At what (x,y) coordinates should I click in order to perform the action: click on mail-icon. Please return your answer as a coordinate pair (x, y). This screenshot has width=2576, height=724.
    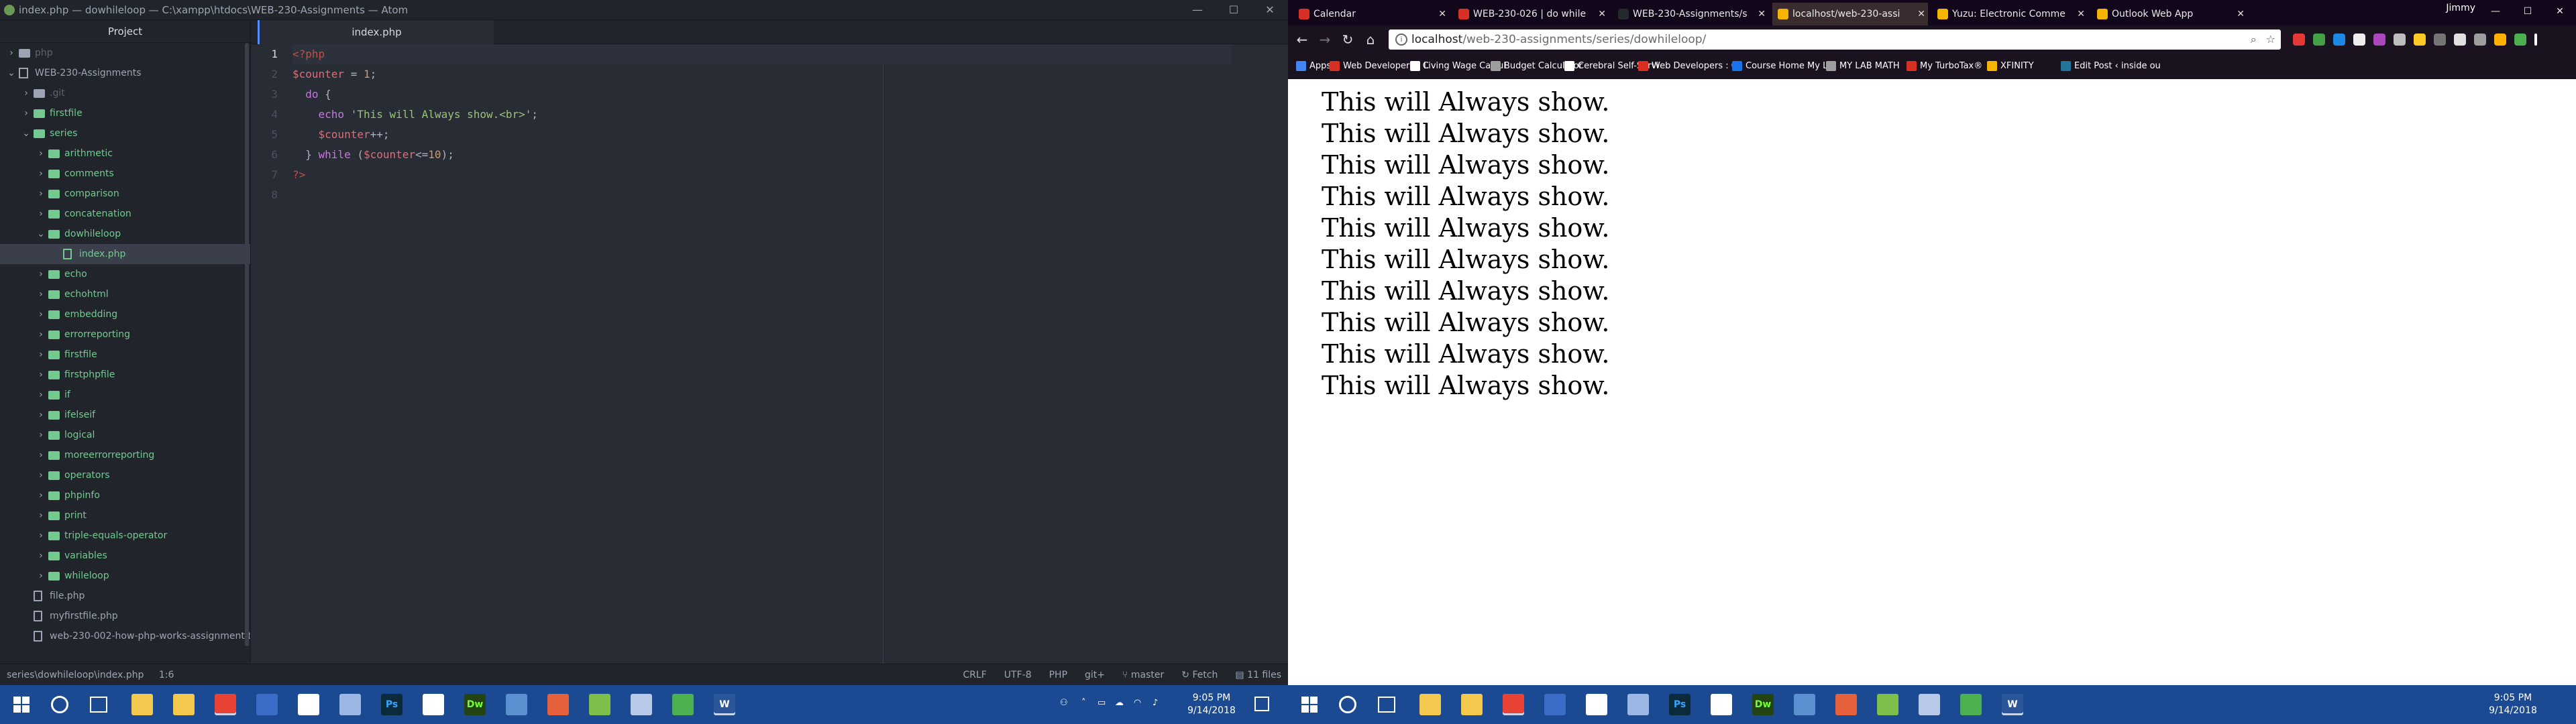
    Looking at the image, I should click on (1596, 704).